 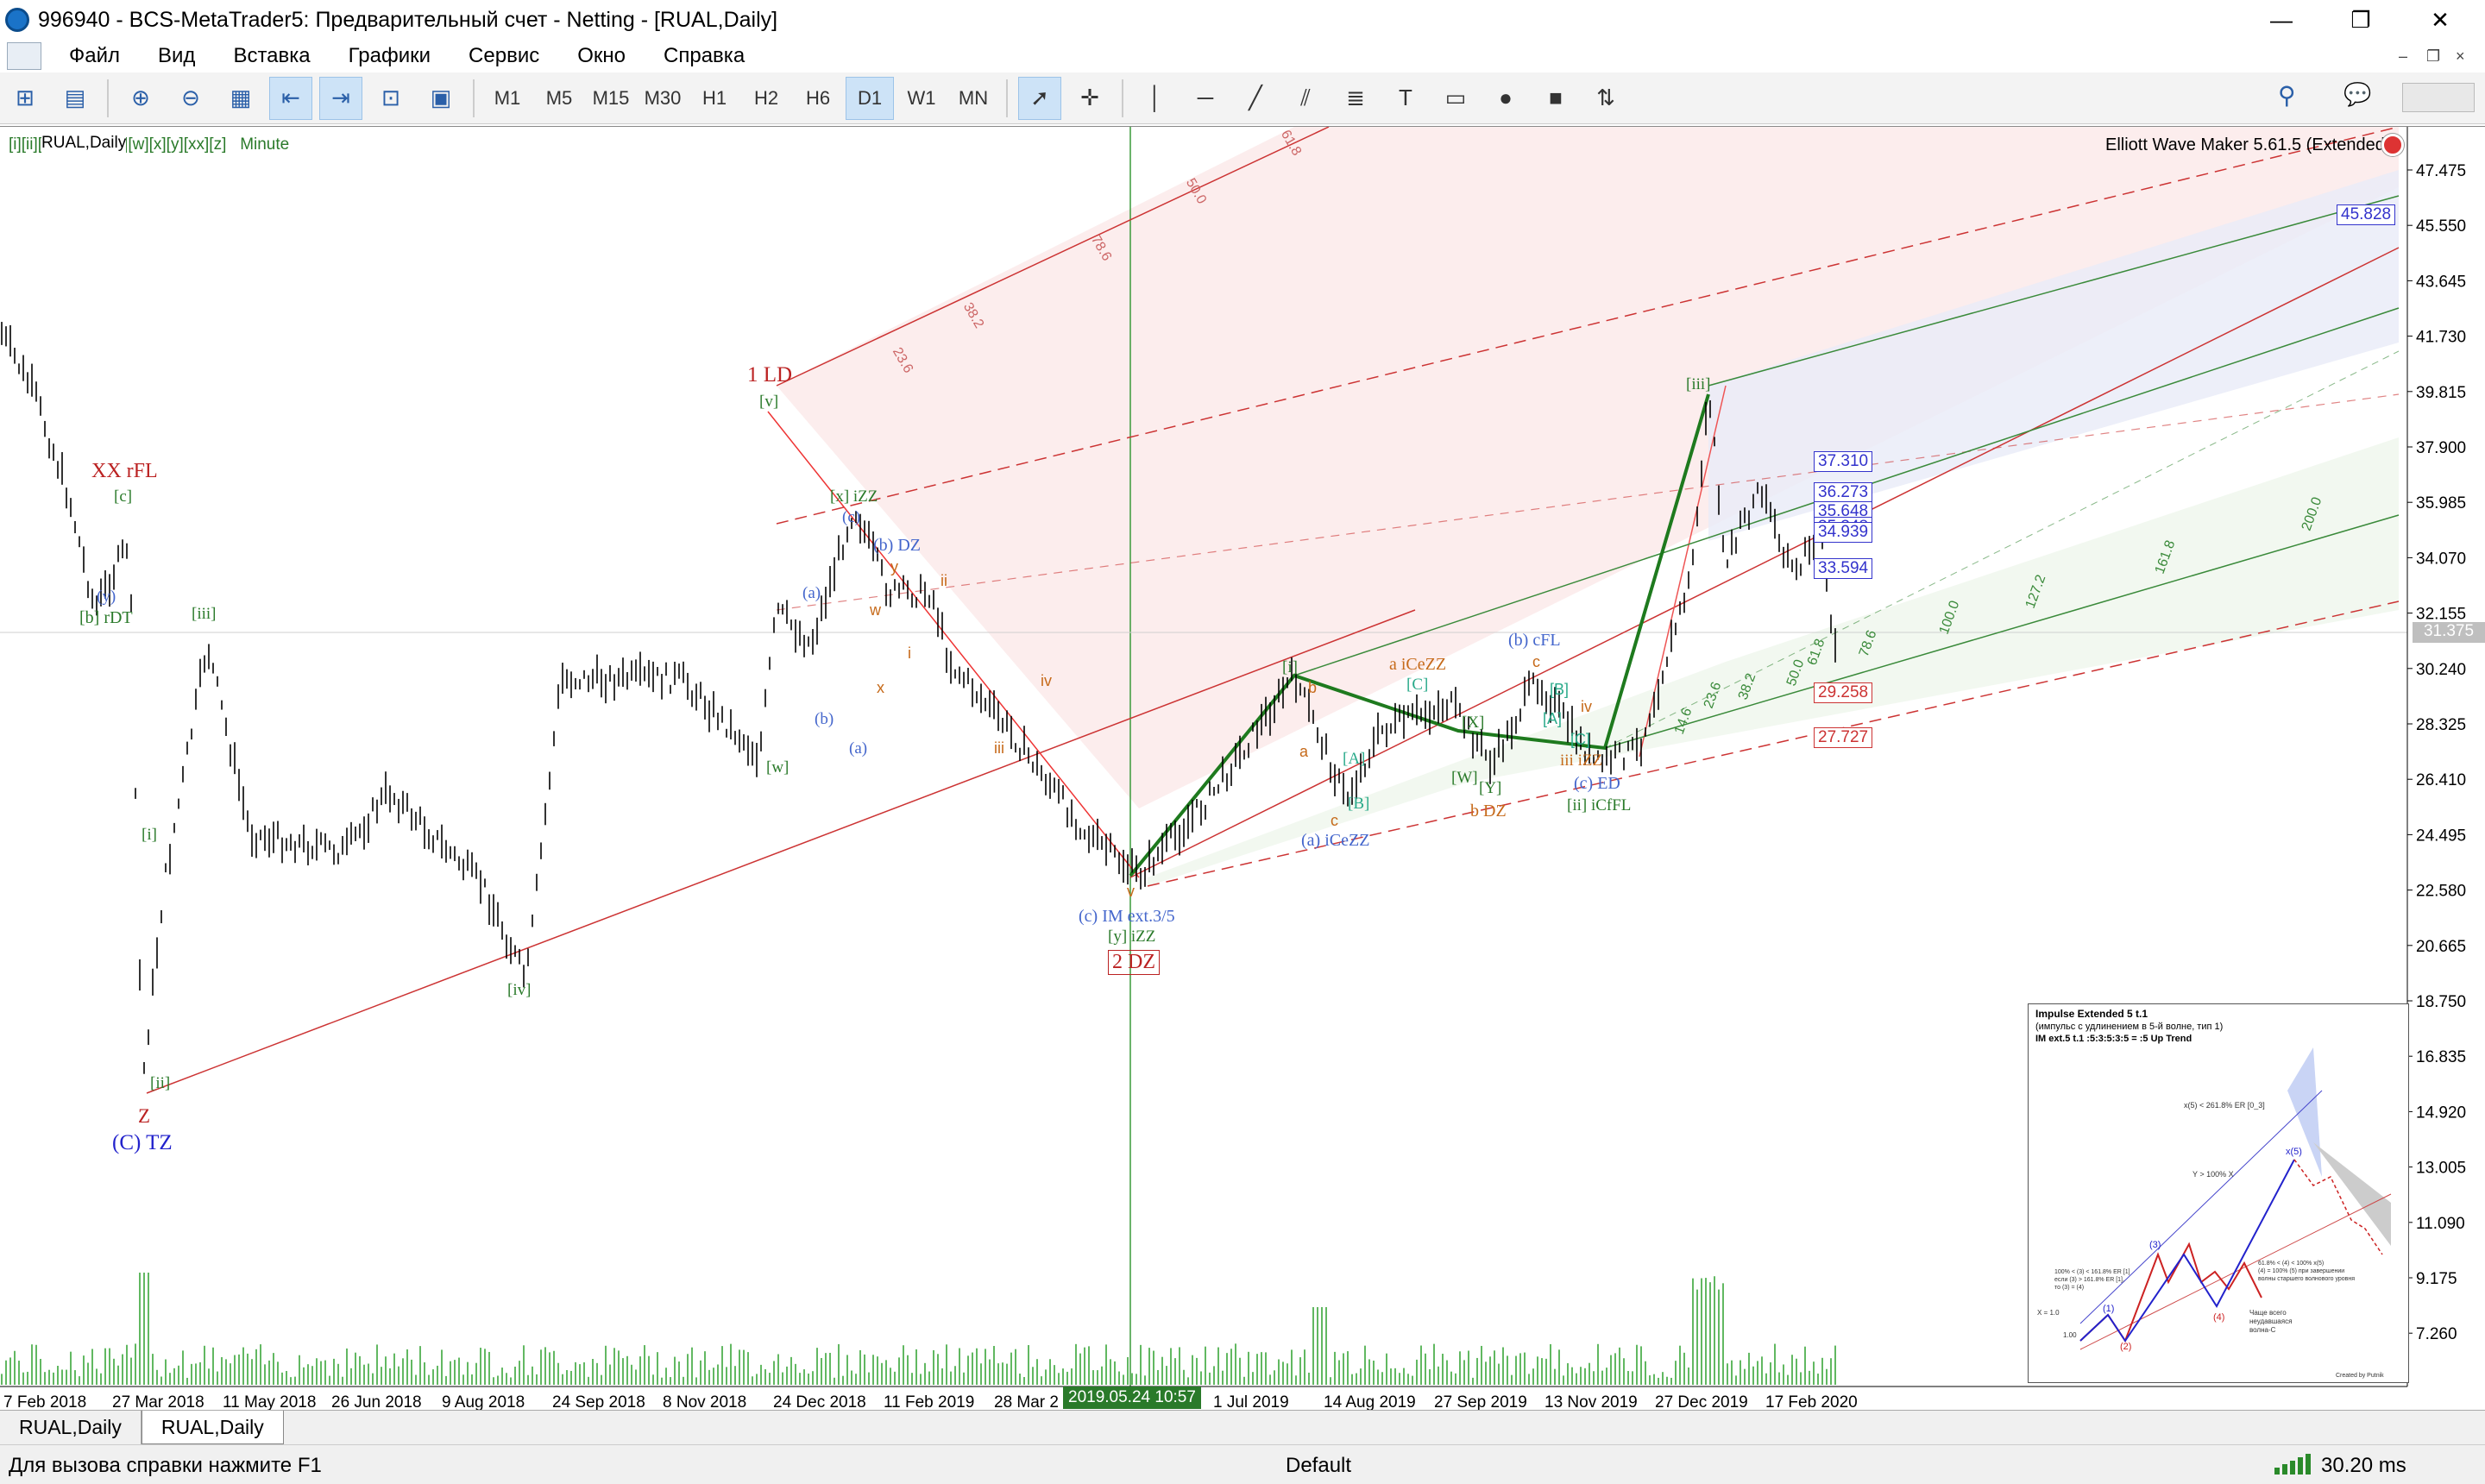 What do you see at coordinates (2306, 1279) in the screenshot?
I see `inset-note: волны старшего волнового уровня` at bounding box center [2306, 1279].